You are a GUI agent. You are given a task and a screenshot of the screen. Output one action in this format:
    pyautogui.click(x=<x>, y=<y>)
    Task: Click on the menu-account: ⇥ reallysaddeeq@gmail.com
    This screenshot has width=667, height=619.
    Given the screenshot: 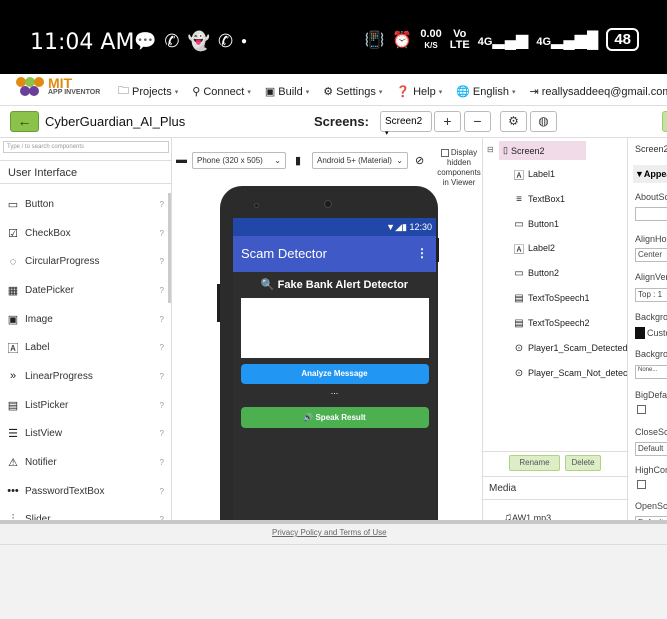 What is the action you would take?
    pyautogui.click(x=598, y=91)
    